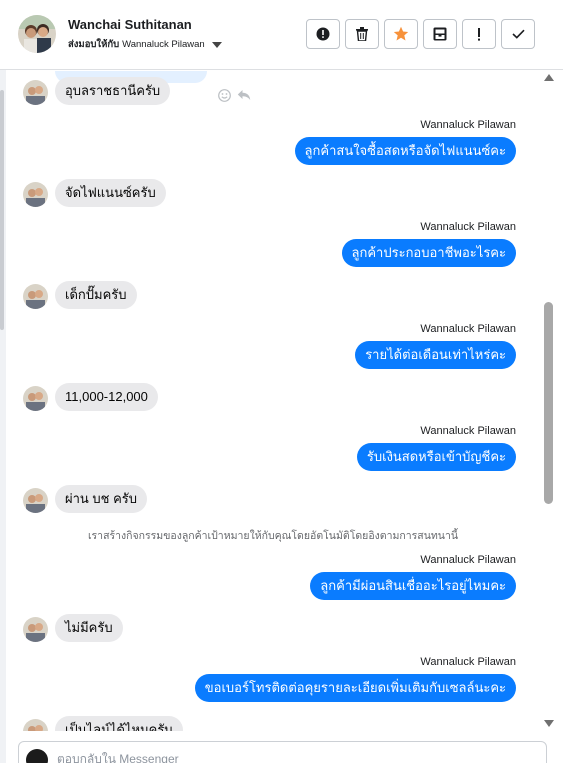 This screenshot has height=763, width=563. I want to click on archive-button, so click(440, 34).